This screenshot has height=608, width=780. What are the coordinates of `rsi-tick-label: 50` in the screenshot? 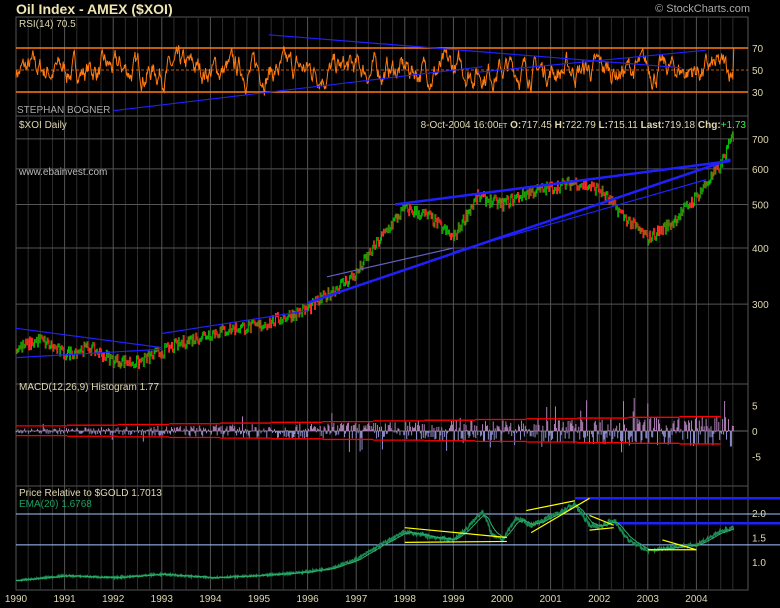 It's located at (758, 71).